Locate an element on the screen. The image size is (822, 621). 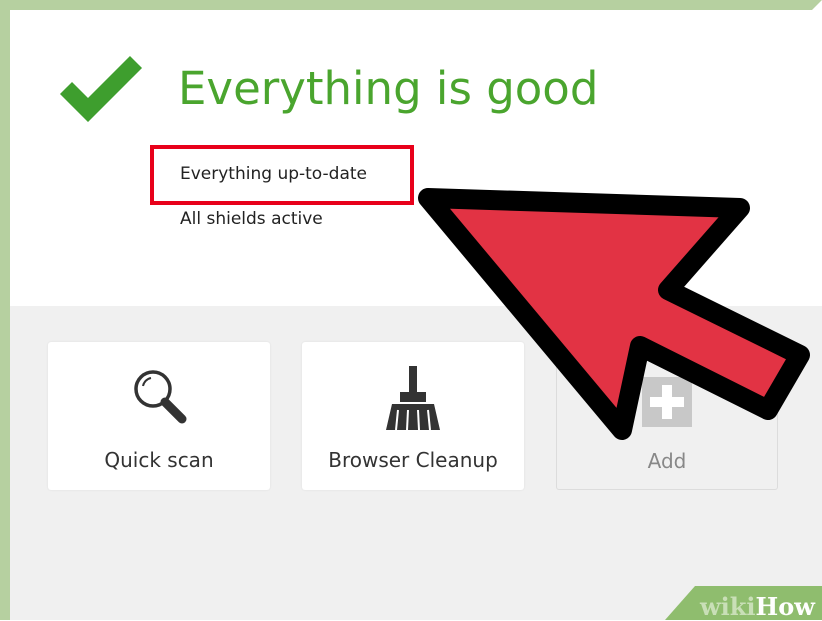
plus-icon is located at coordinates (667, 402).